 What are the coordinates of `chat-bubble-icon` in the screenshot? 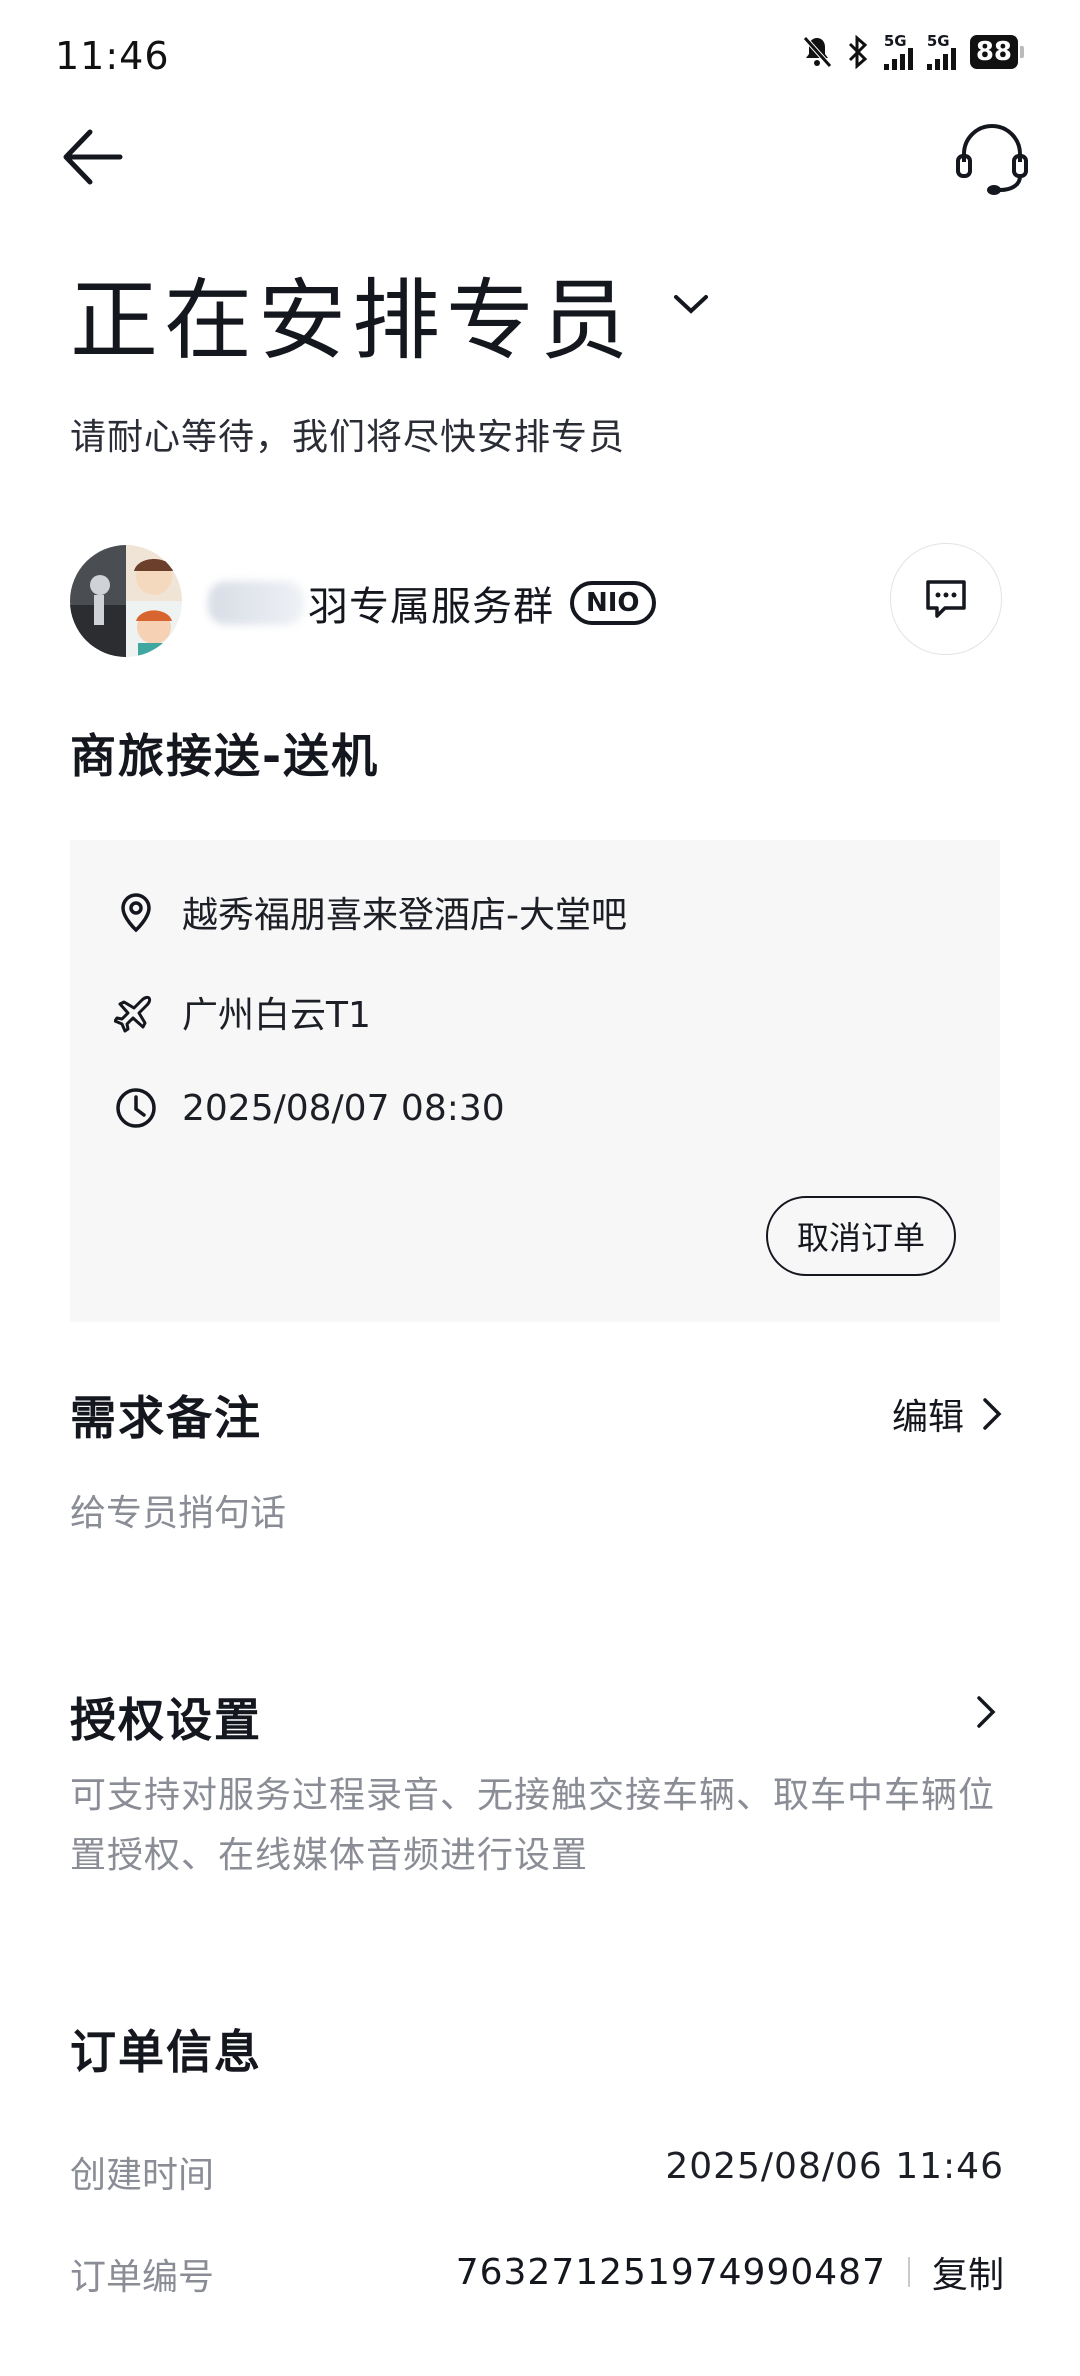 It's located at (946, 599).